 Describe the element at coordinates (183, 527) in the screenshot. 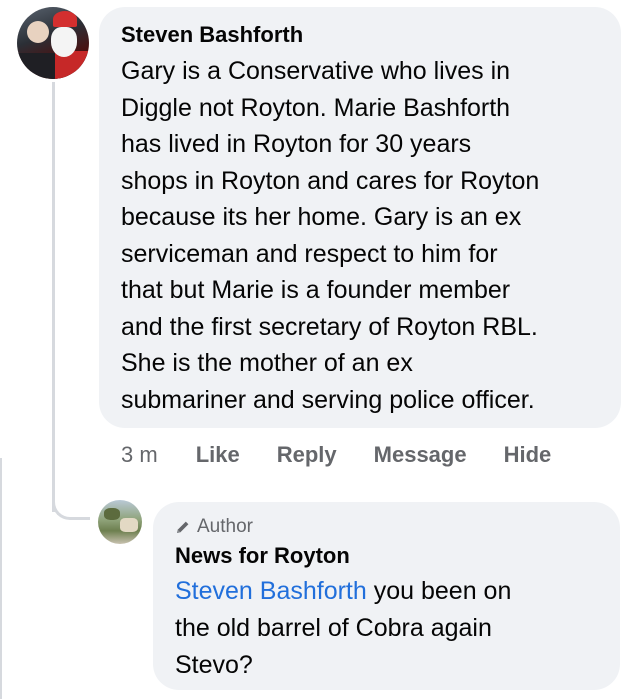

I see `pencil-icon` at that location.